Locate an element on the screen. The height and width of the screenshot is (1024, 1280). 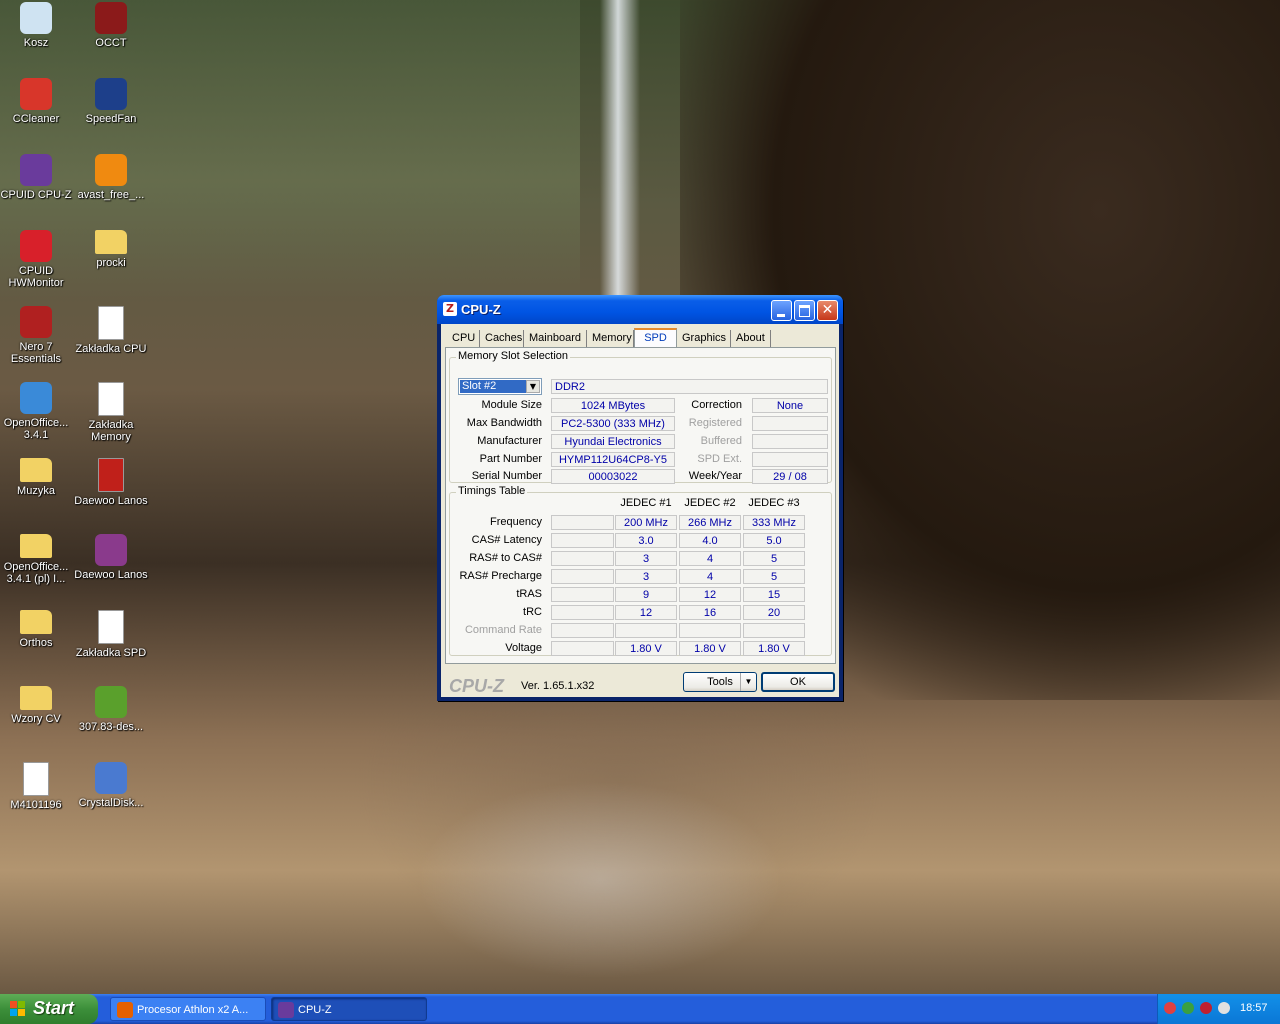
tray-volume-icon is located at coordinates (1224, 1008).